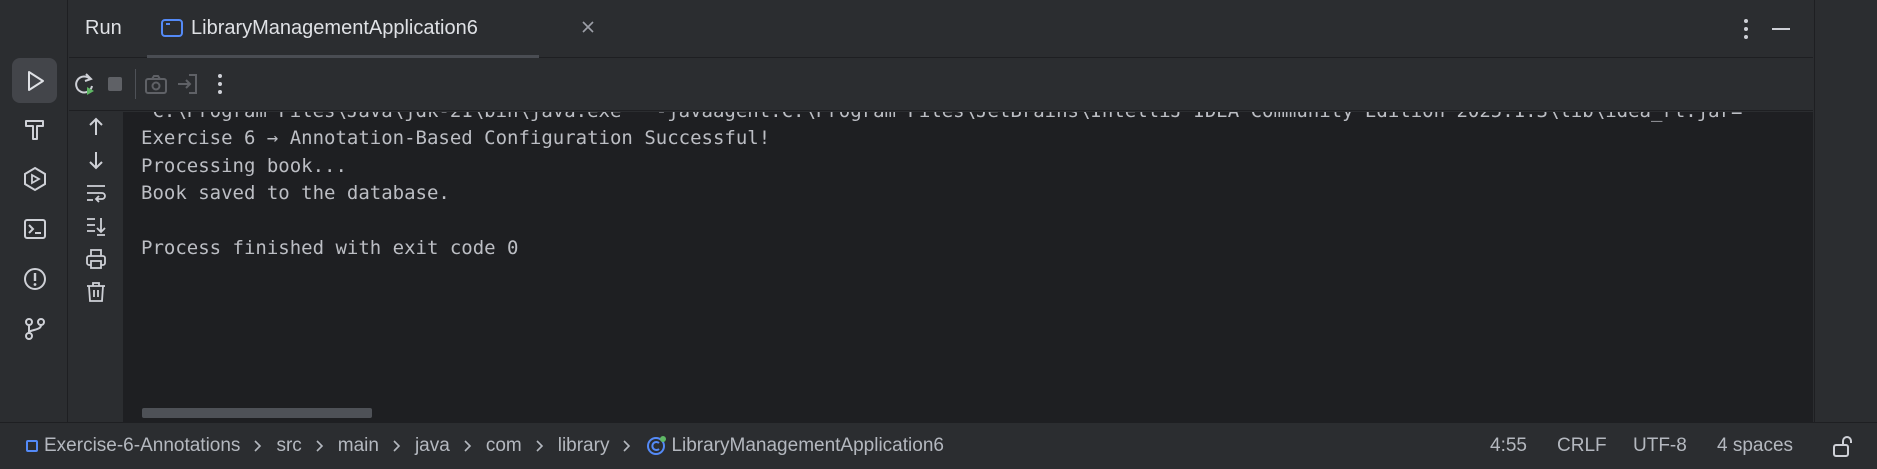  Describe the element at coordinates (96, 160) in the screenshot. I see `arrow-down-icon` at that location.